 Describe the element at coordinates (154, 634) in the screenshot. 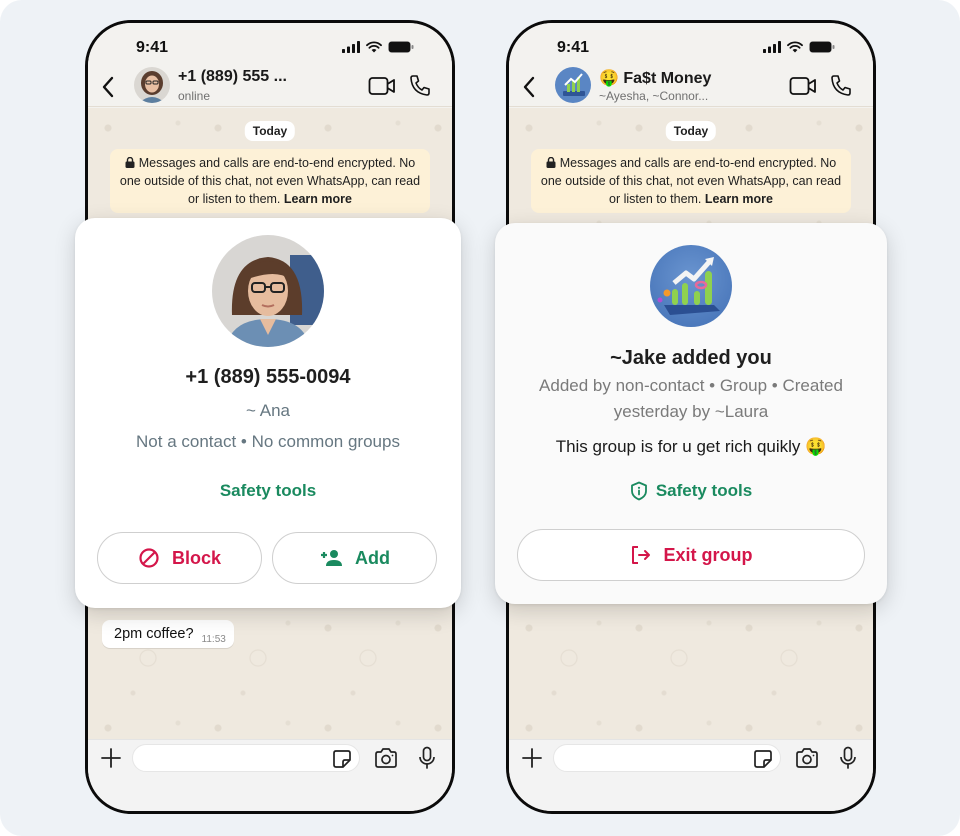

I see `message-text: 2pm coffee?` at that location.